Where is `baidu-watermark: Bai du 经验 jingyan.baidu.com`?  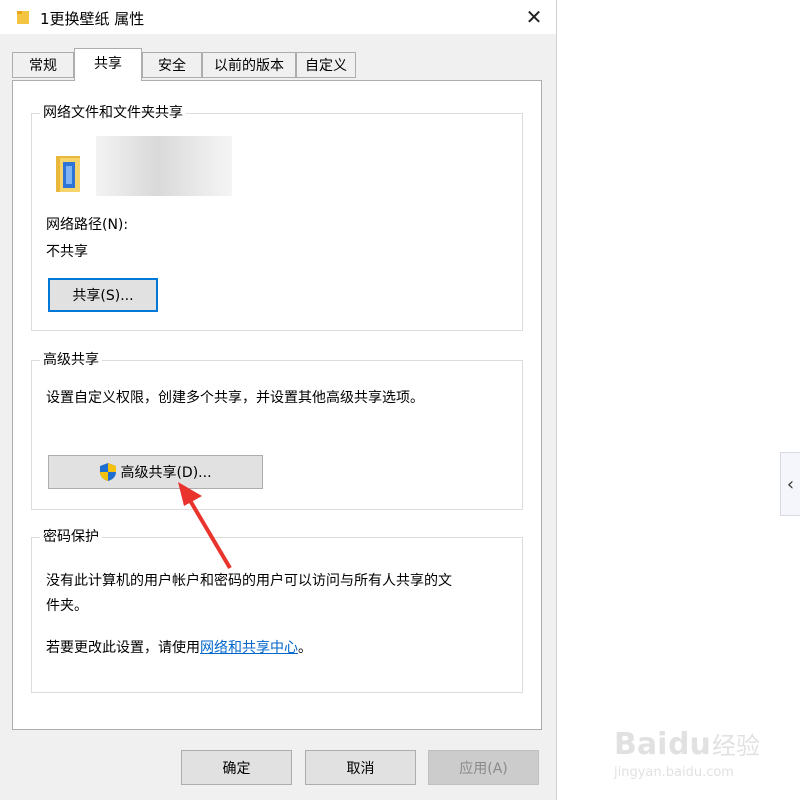
baidu-watermark: Bai du 经验 jingyan.baidu.com is located at coordinates (686, 753).